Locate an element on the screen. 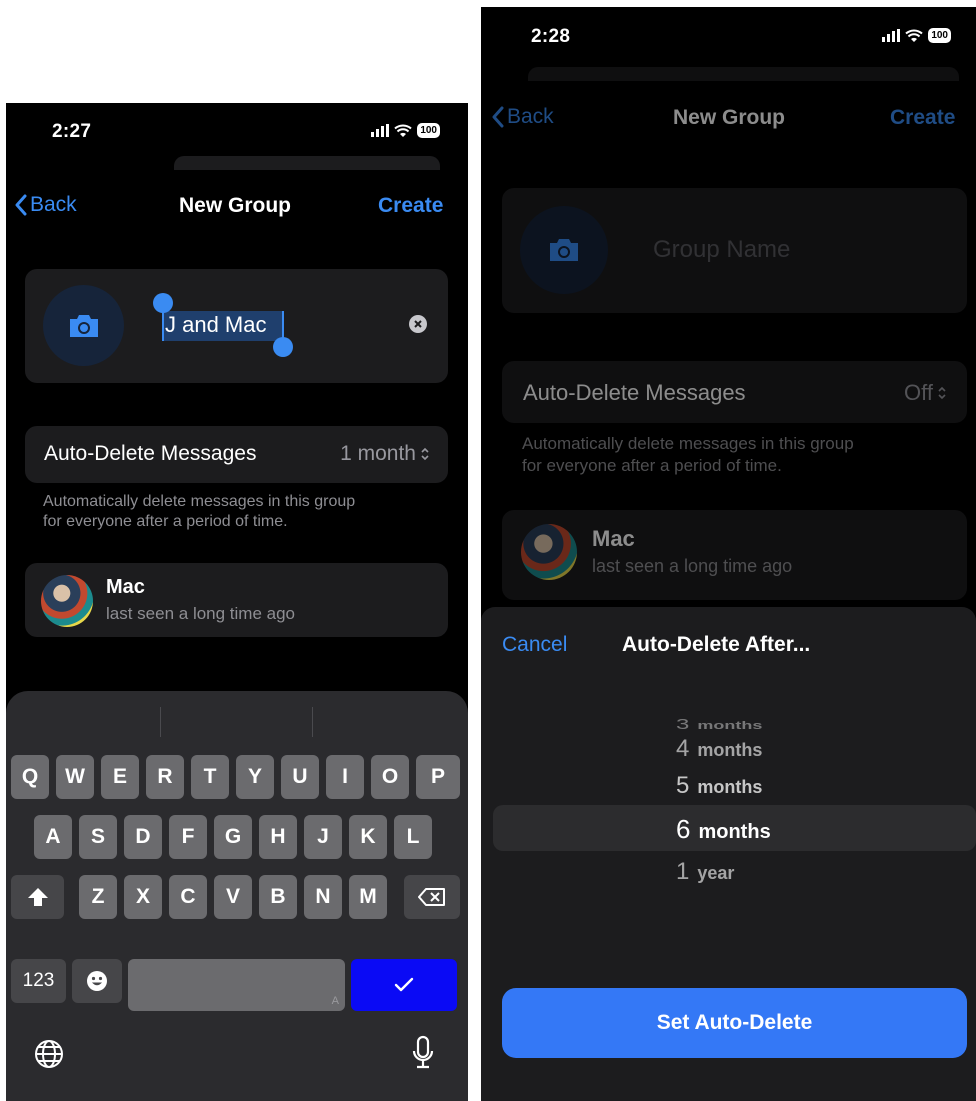  avatar is located at coordinates (67, 601).